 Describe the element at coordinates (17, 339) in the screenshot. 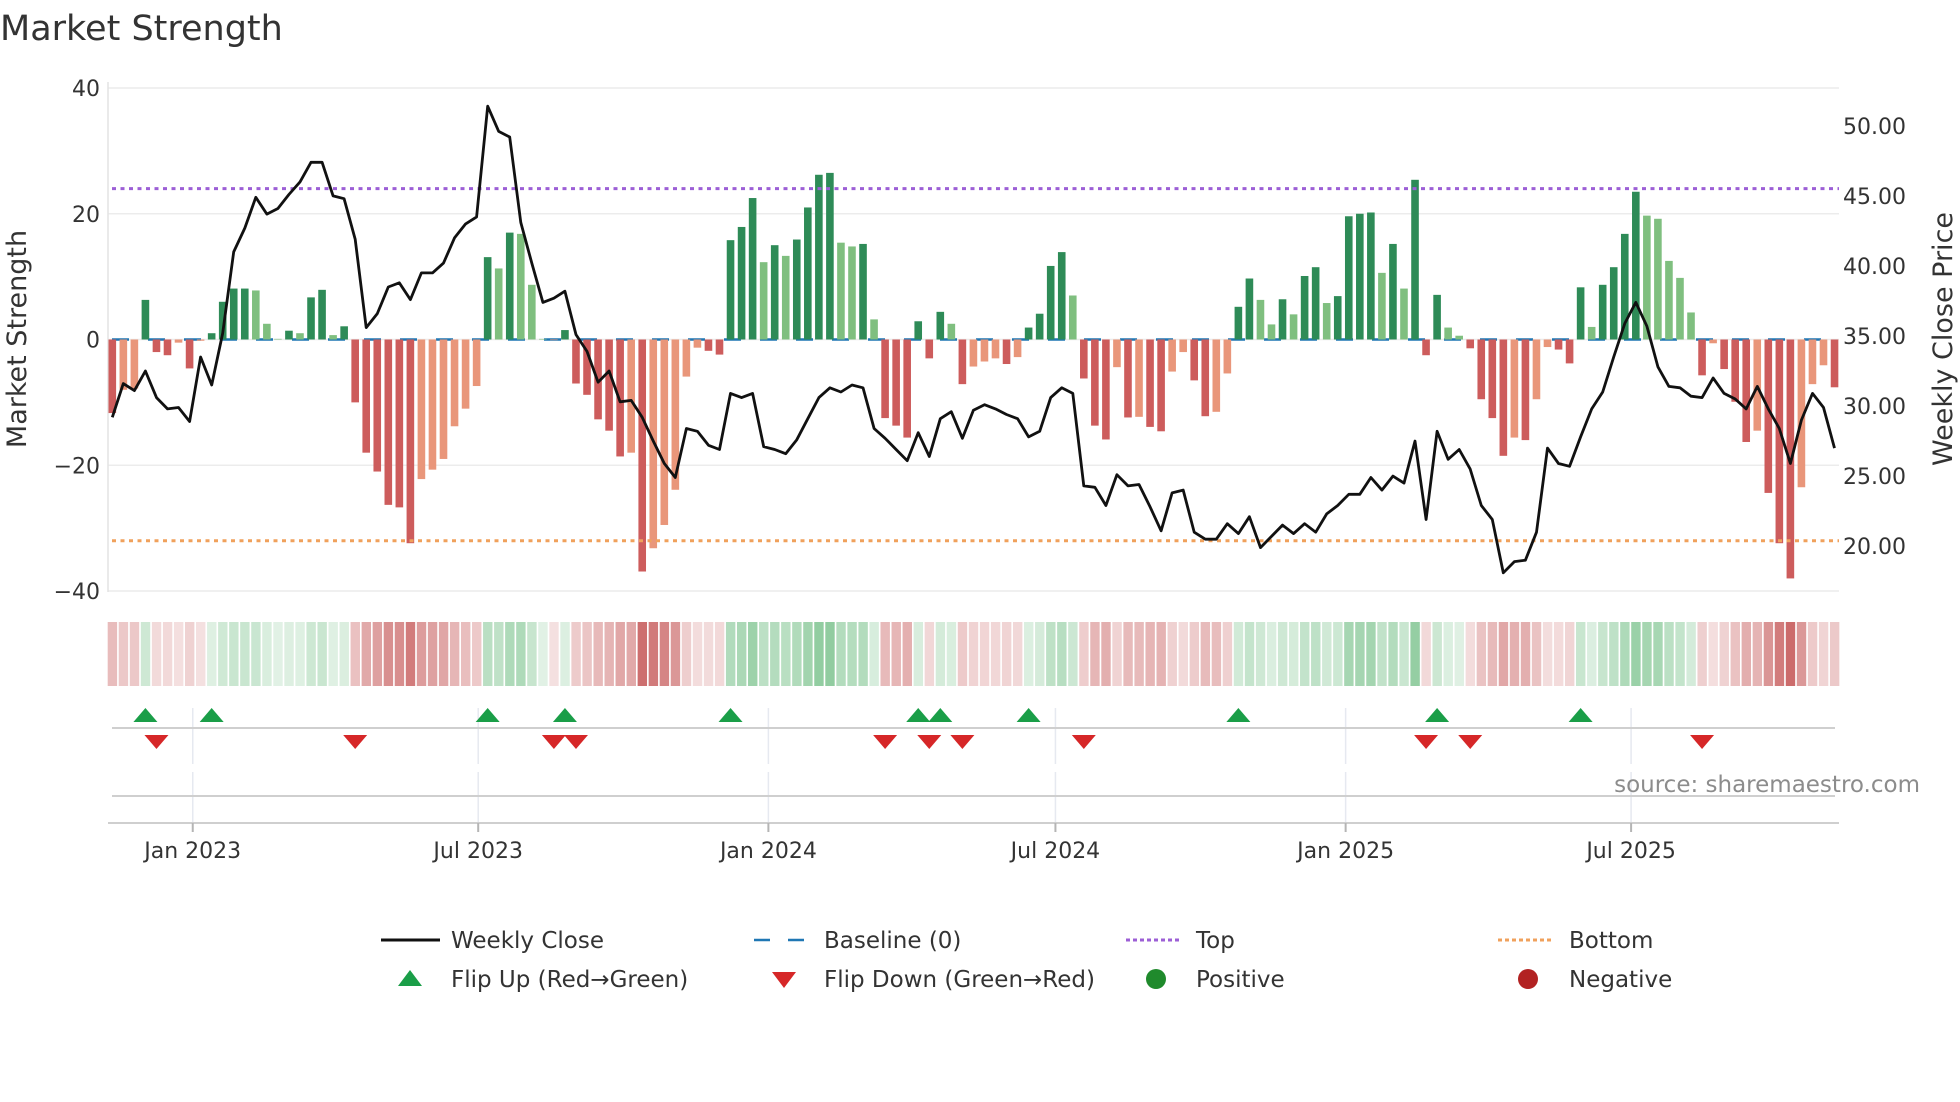

I see `left-axis-label: Market Strength` at that location.